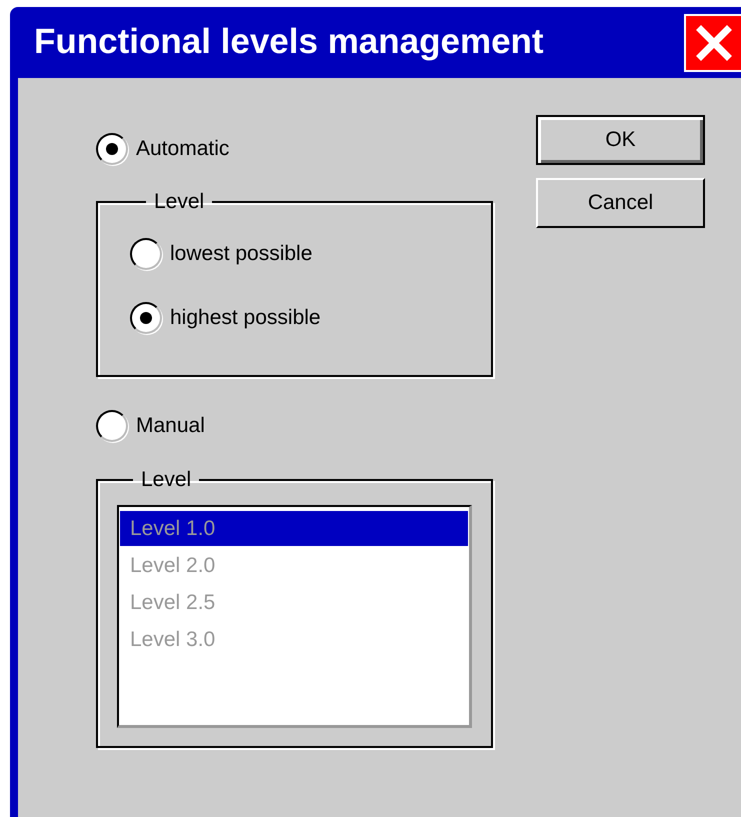  Describe the element at coordinates (620, 203) in the screenshot. I see `cancel-button: Cancel` at that location.